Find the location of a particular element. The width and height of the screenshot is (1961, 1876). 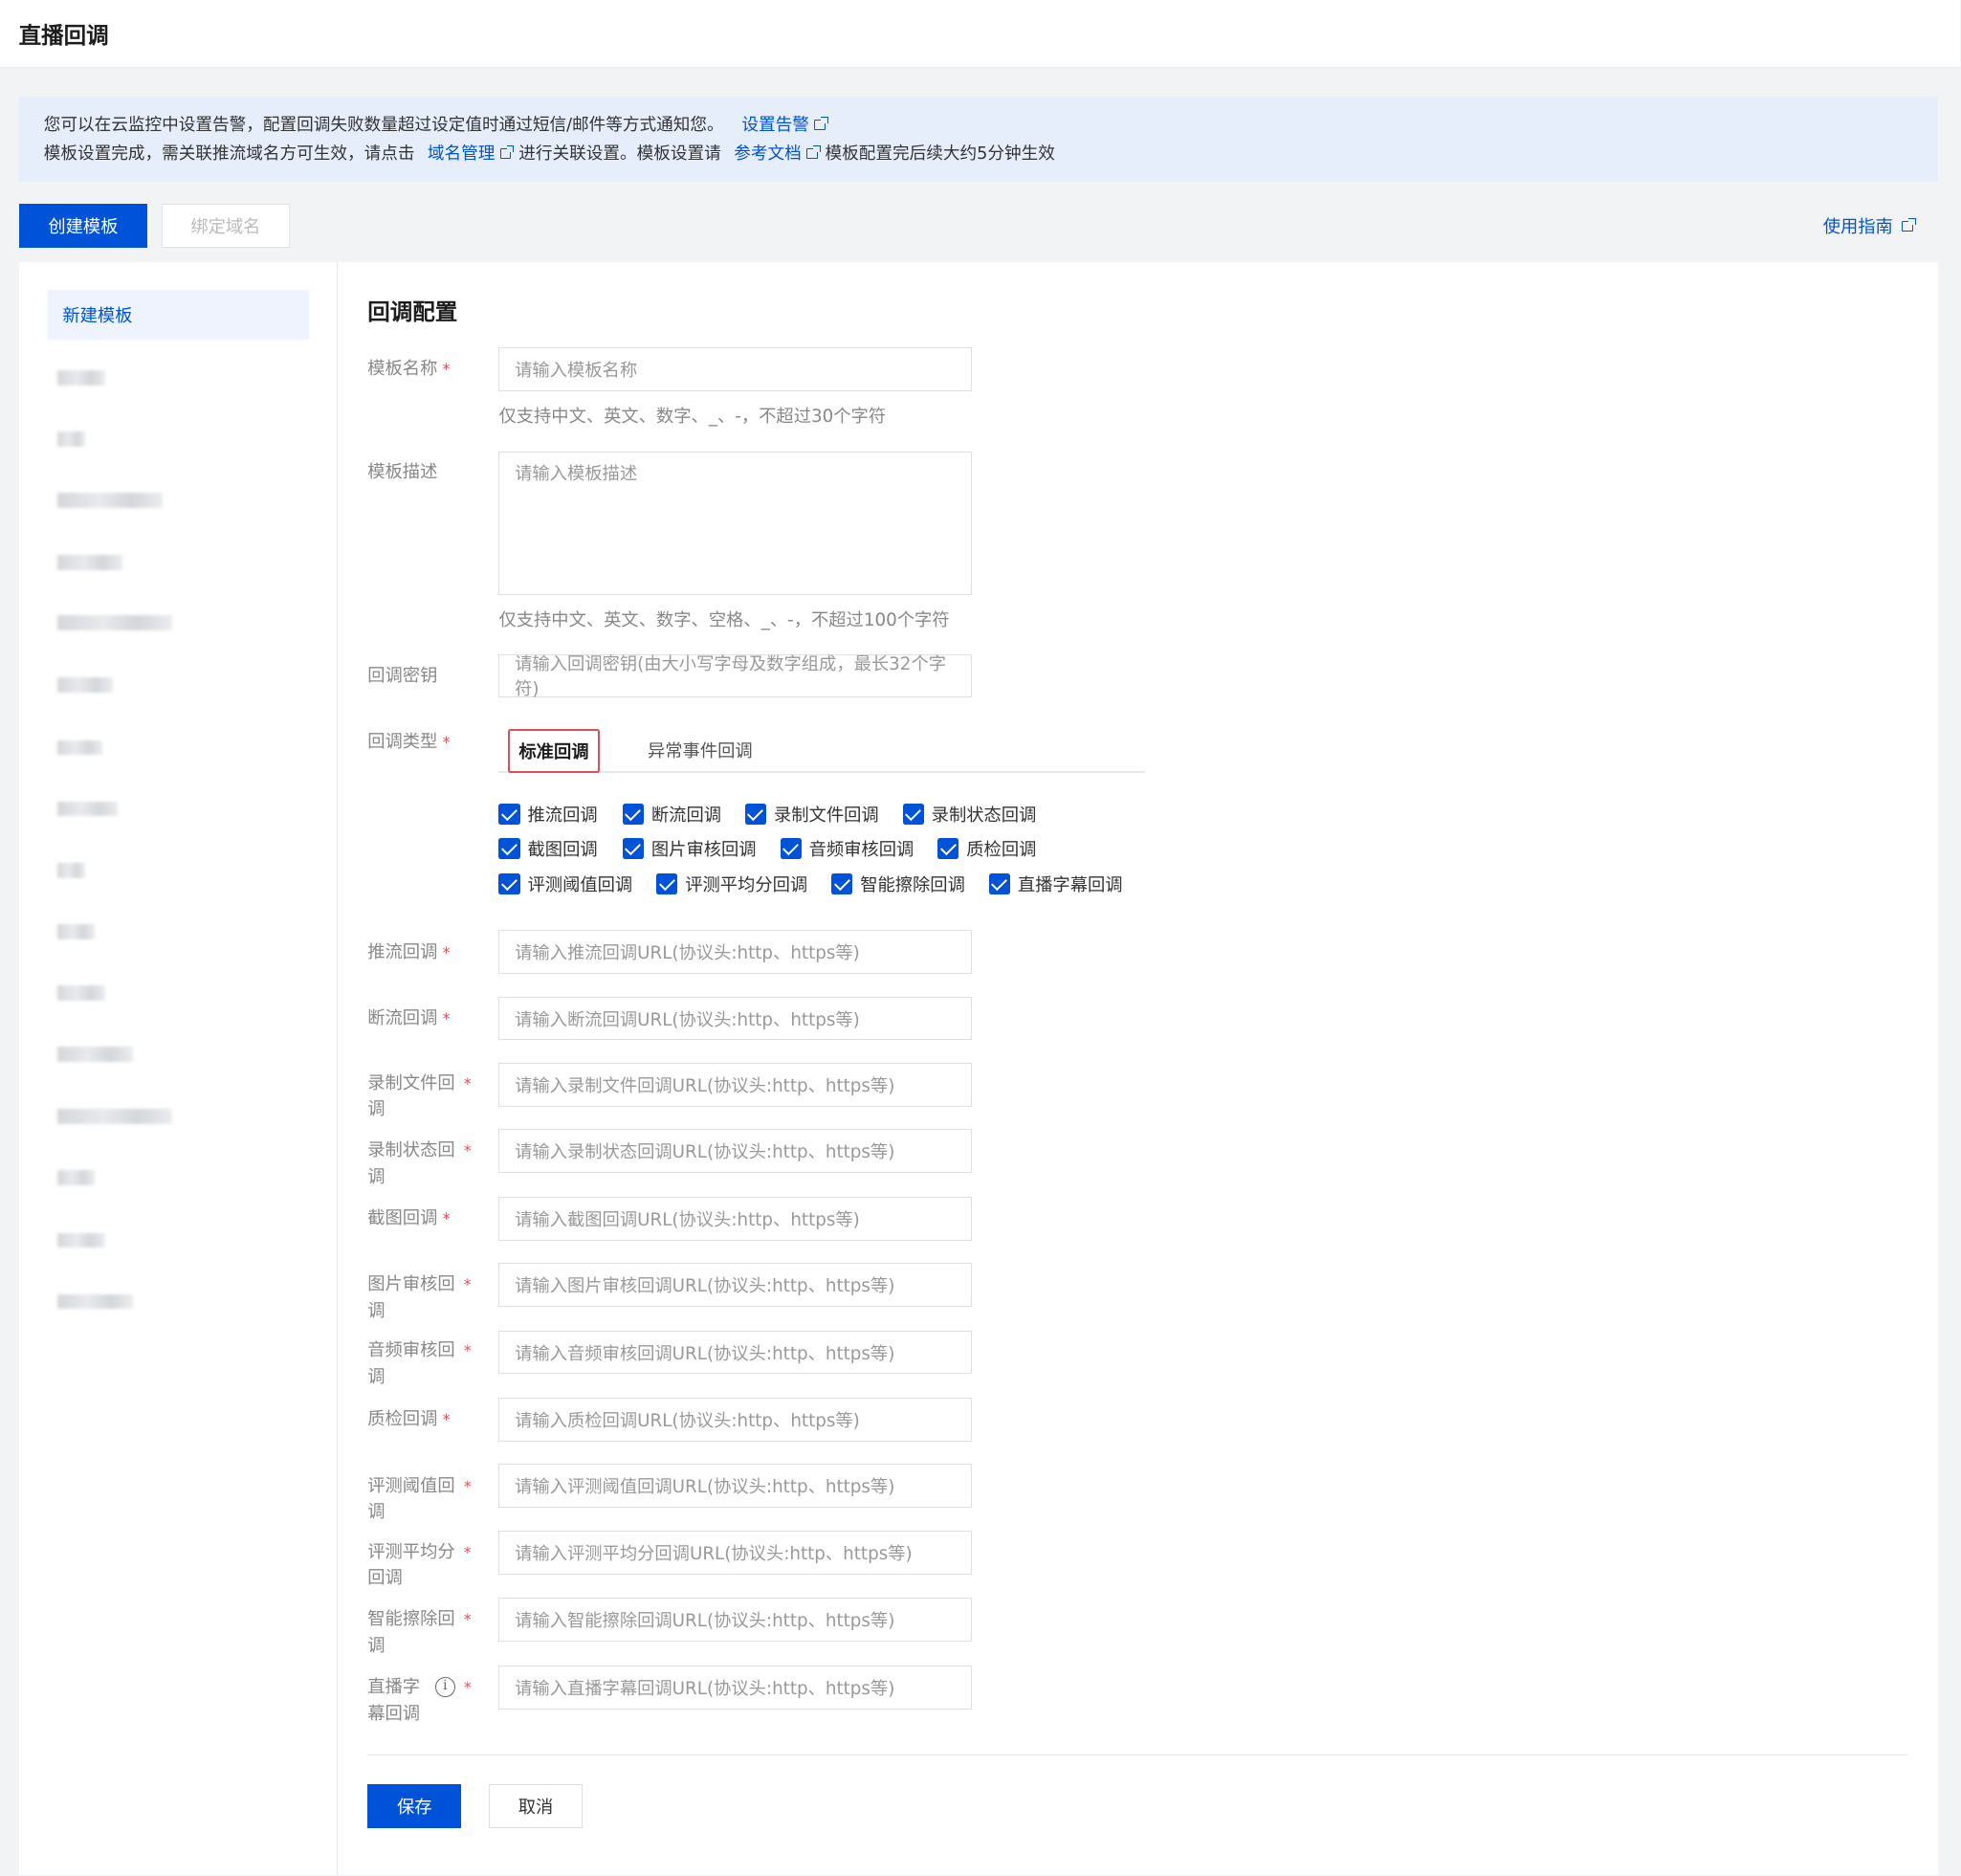

checkbox-label: 评测平均分回调 is located at coordinates (746, 884).